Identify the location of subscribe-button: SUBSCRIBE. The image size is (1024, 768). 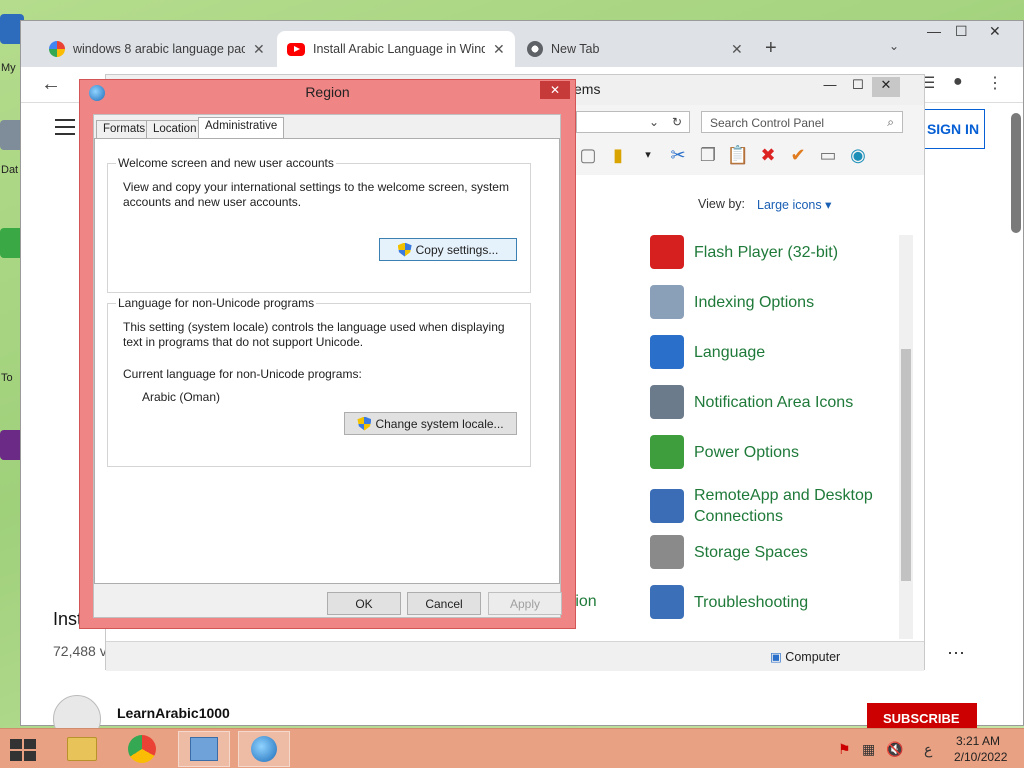
(922, 716).